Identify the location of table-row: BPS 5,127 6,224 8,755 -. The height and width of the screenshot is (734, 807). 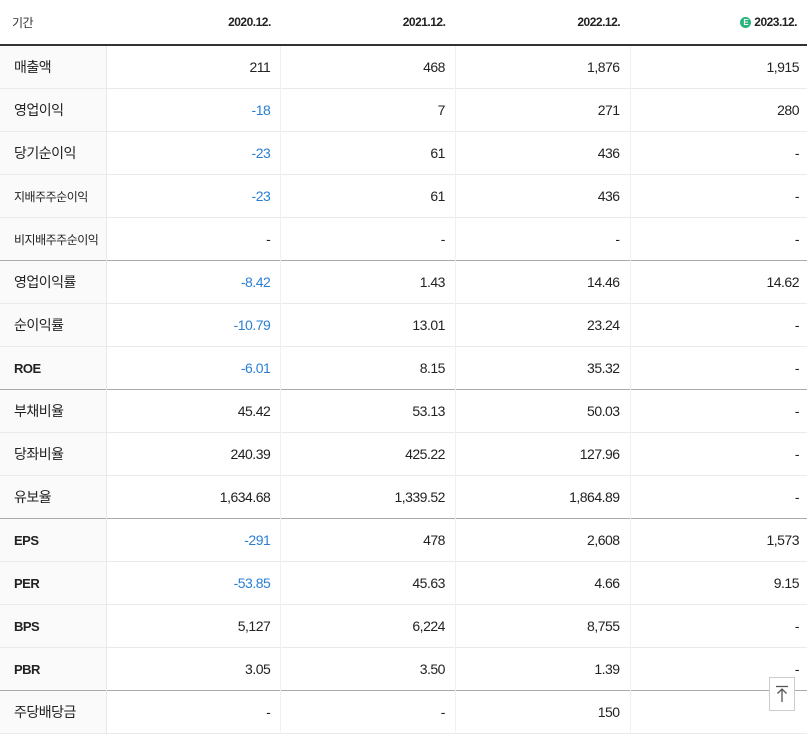
(403, 626).